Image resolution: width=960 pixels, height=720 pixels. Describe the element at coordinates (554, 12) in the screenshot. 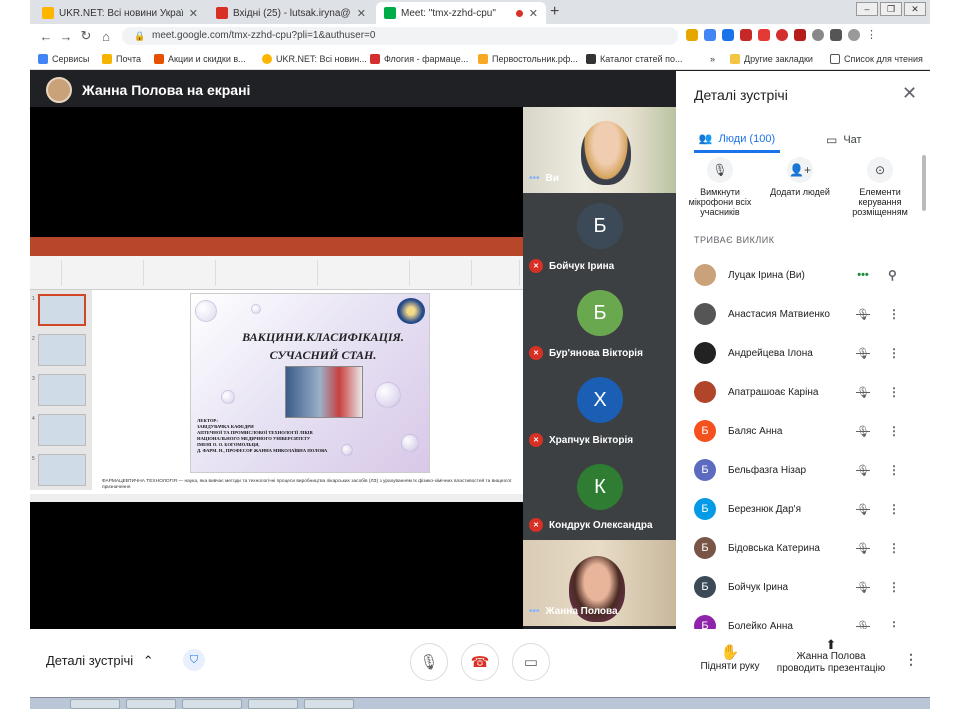

I see `new-tab-button: +` at that location.